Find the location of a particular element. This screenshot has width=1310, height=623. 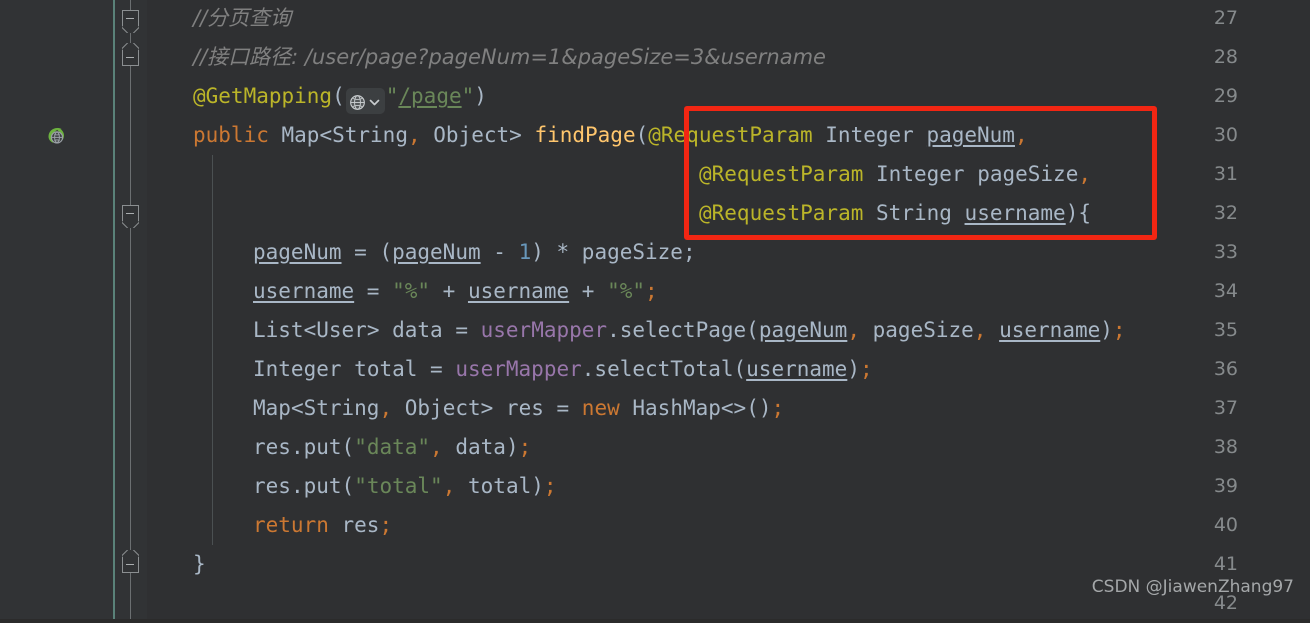

code-token: public is located at coordinates (231, 135).